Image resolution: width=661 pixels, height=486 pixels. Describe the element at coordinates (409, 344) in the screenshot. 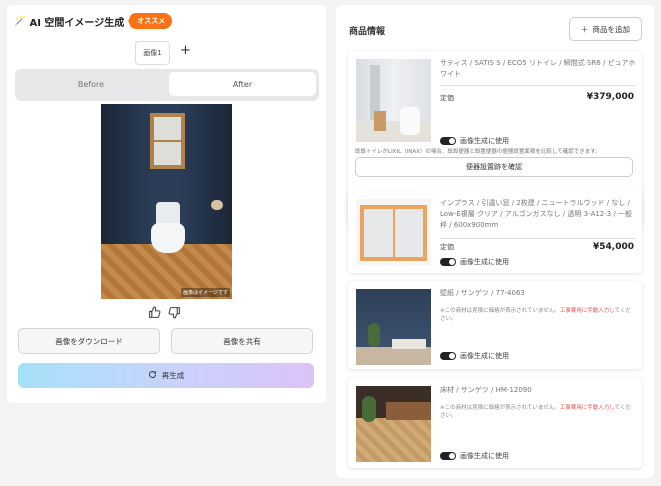

I see `sofa` at that location.